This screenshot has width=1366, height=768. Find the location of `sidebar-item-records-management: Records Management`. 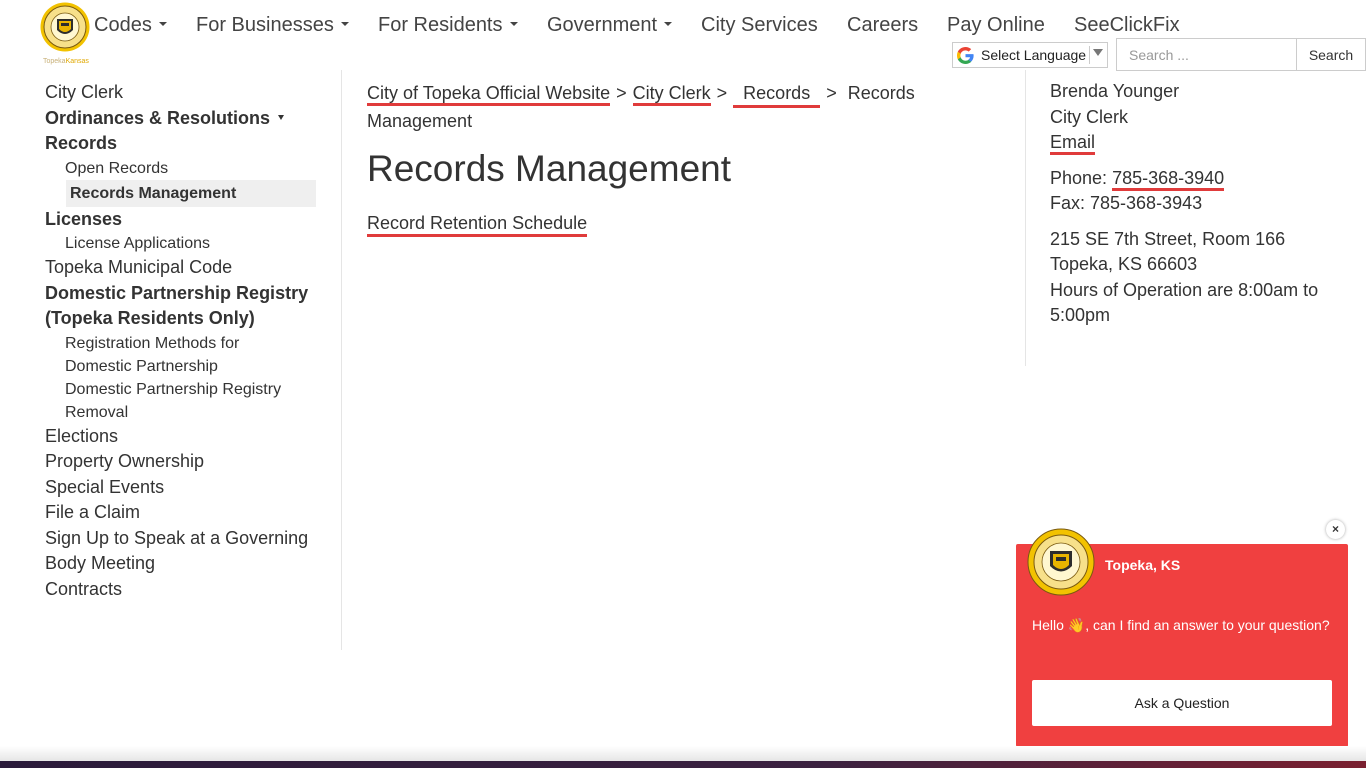

sidebar-item-records-management: Records Management is located at coordinates (191, 193).